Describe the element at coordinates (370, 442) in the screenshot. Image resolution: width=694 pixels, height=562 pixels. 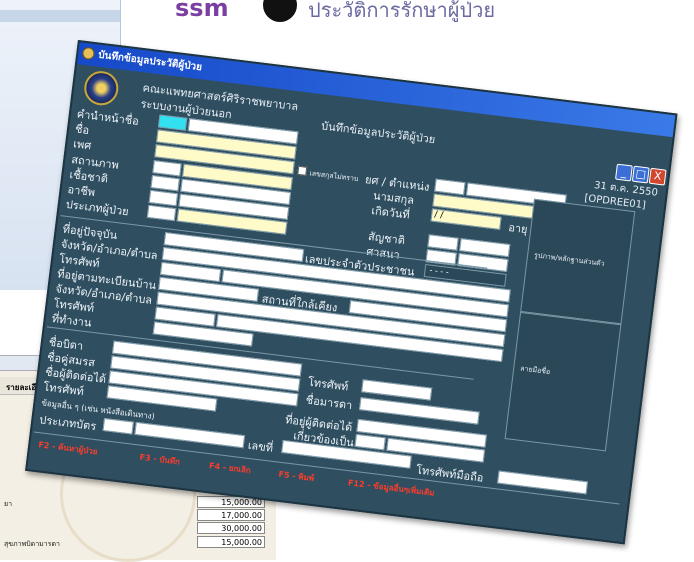
I see `relation-code-input` at that location.